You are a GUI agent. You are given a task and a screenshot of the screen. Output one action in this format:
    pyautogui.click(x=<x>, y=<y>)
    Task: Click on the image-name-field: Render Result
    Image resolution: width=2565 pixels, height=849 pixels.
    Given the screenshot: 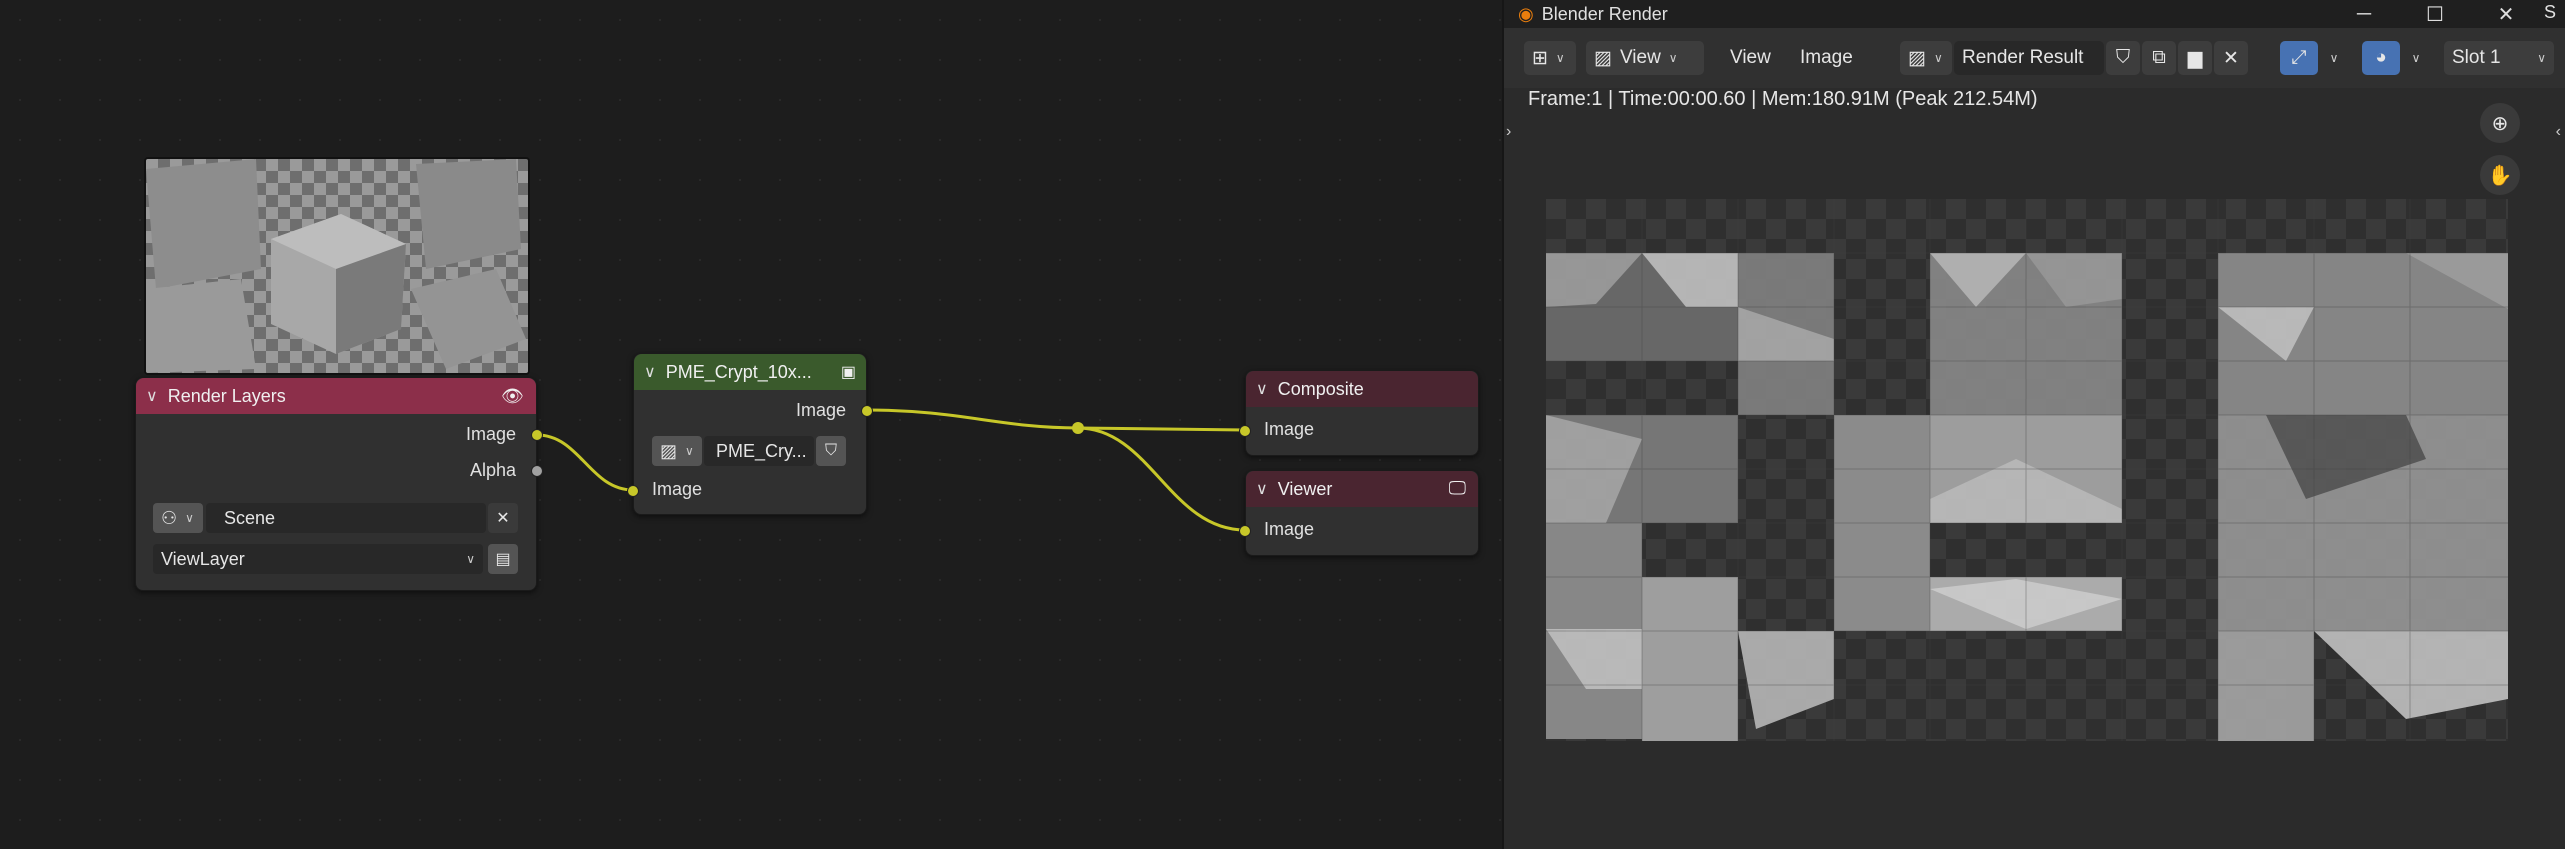 What is the action you would take?
    pyautogui.click(x=2029, y=58)
    